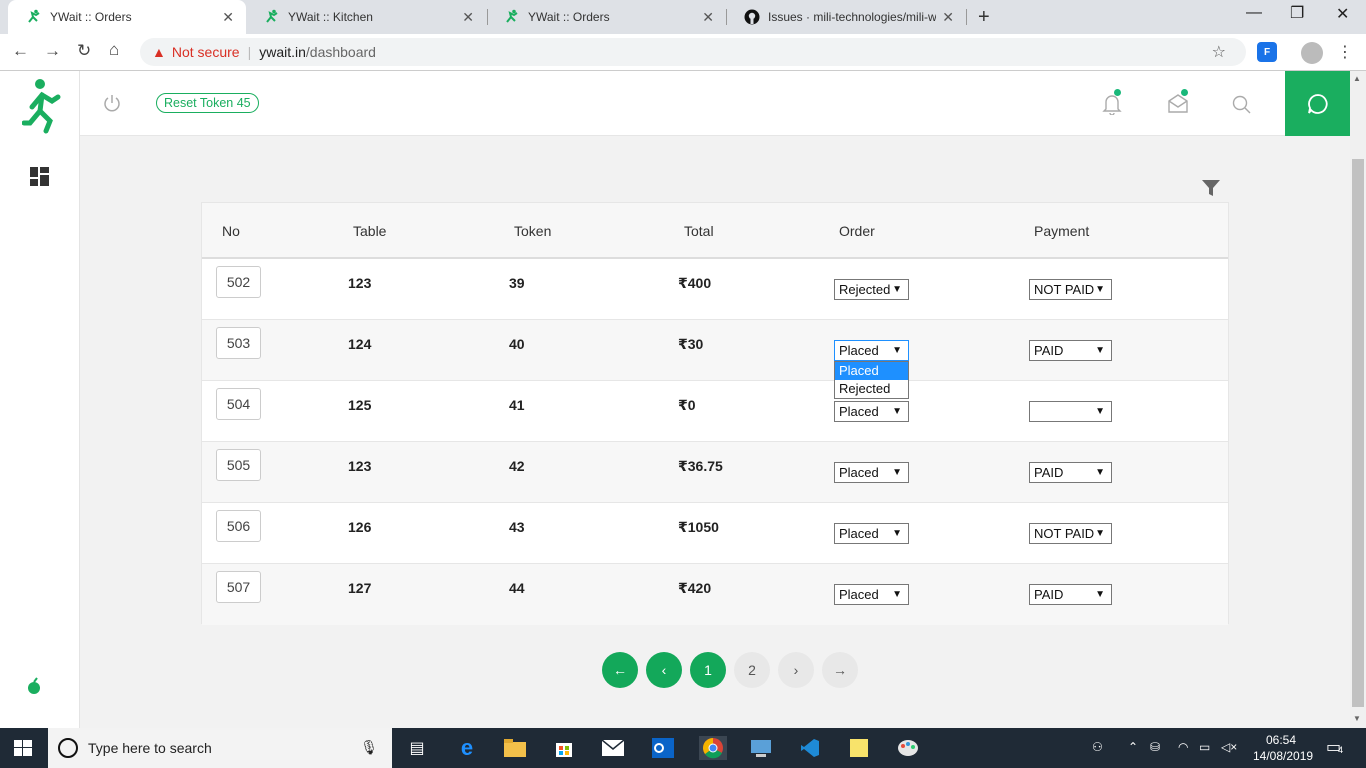 Image resolution: width=1366 pixels, height=768 pixels. I want to click on forward-icon: →, so click(52, 51).